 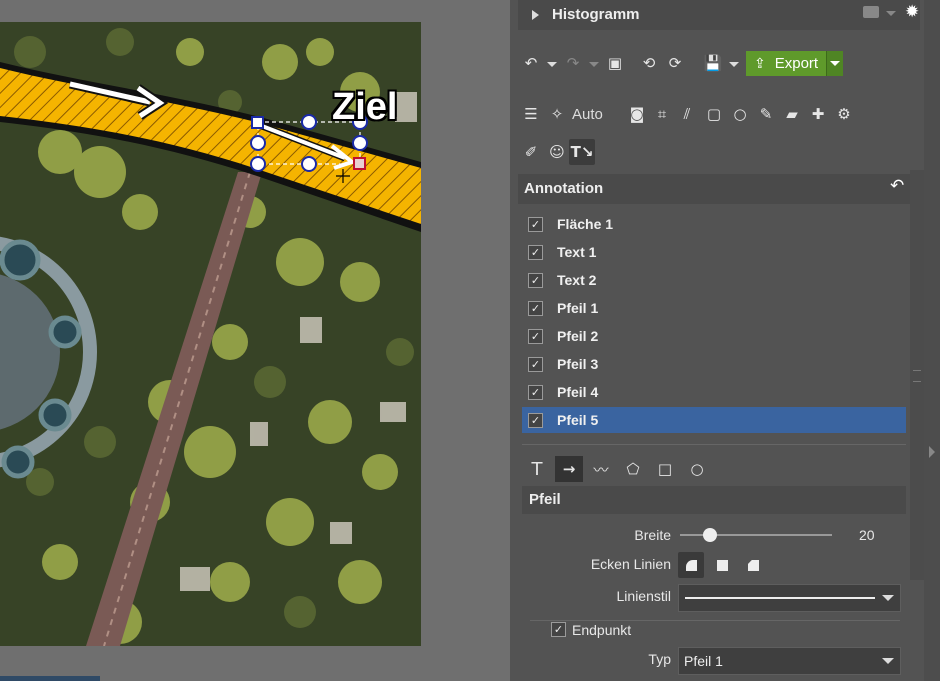 What do you see at coordinates (573, 63) in the screenshot?
I see `redo-icon: ↷` at bounding box center [573, 63].